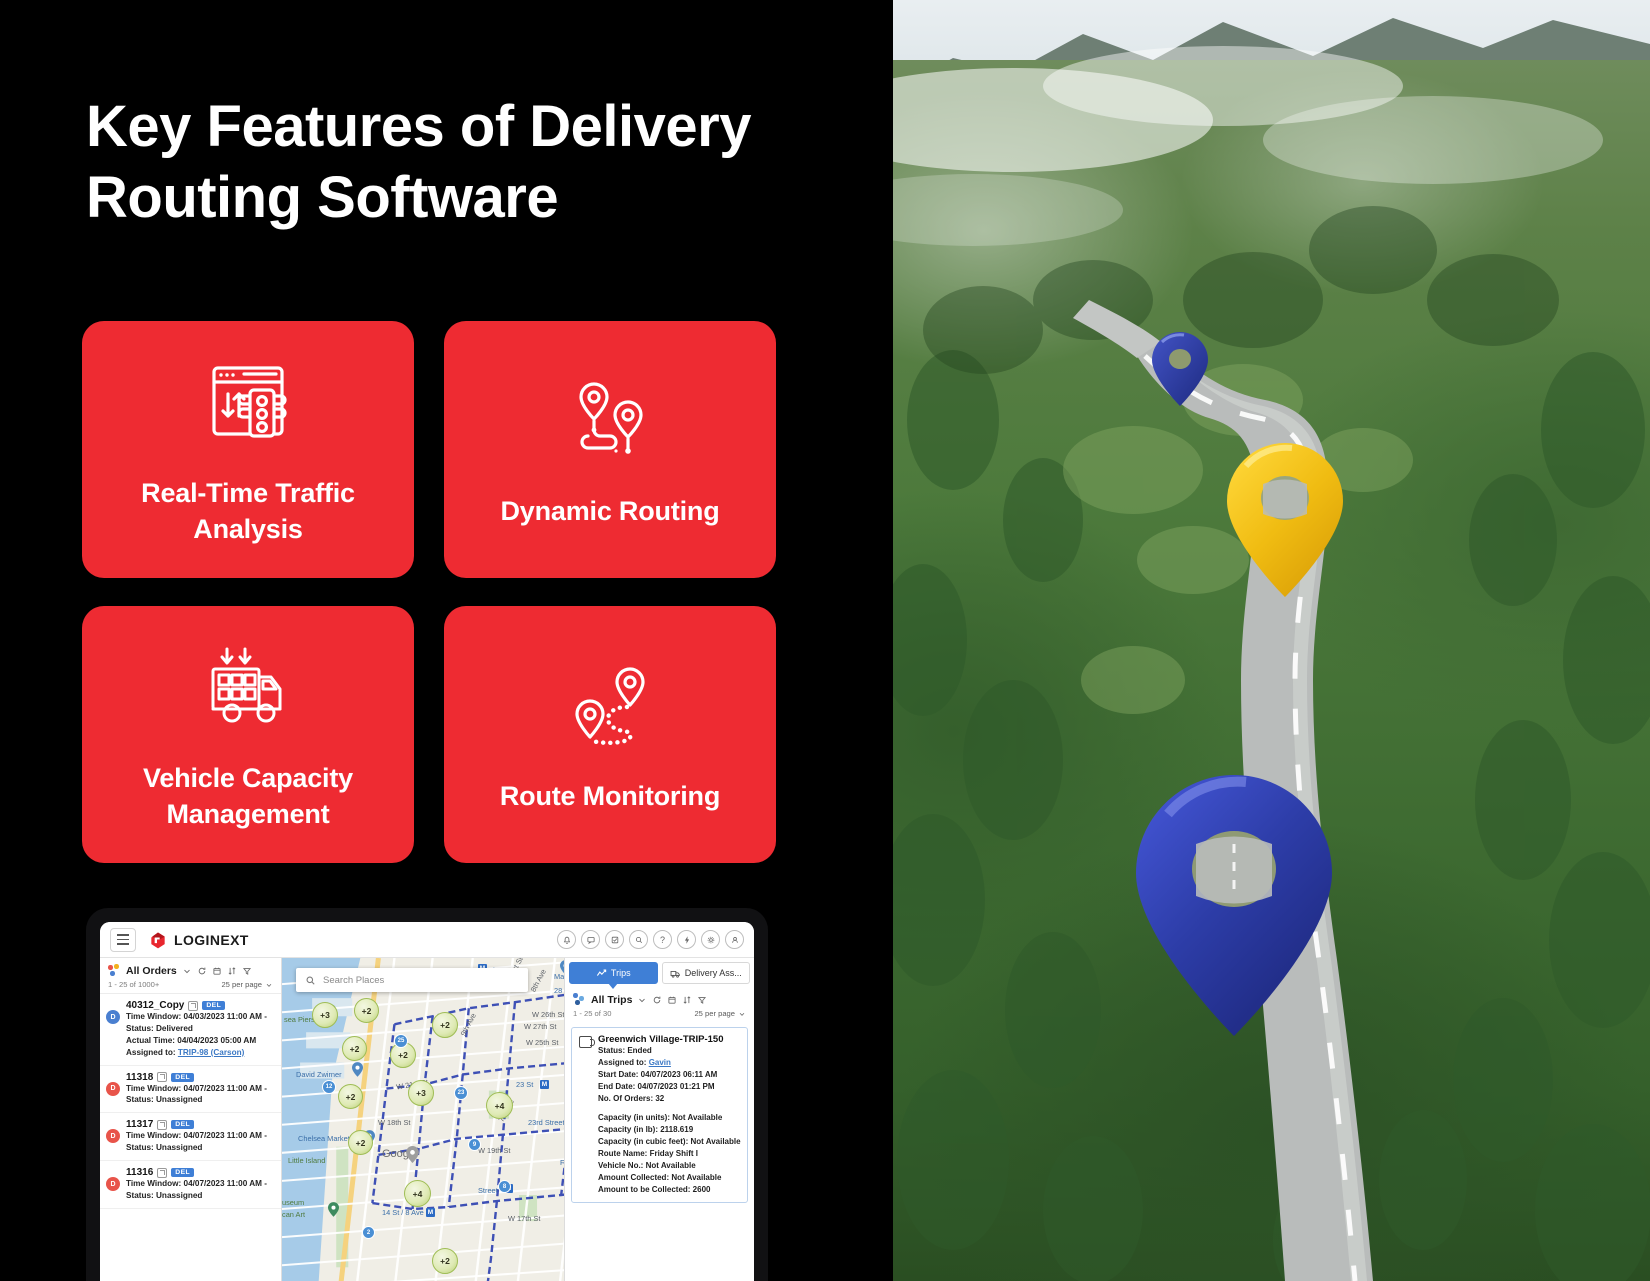 The image size is (1650, 1281). What do you see at coordinates (196, 1184) in the screenshot?
I see `order-time-window: Time Window: 04/07/2023 11:00 AM -` at bounding box center [196, 1184].